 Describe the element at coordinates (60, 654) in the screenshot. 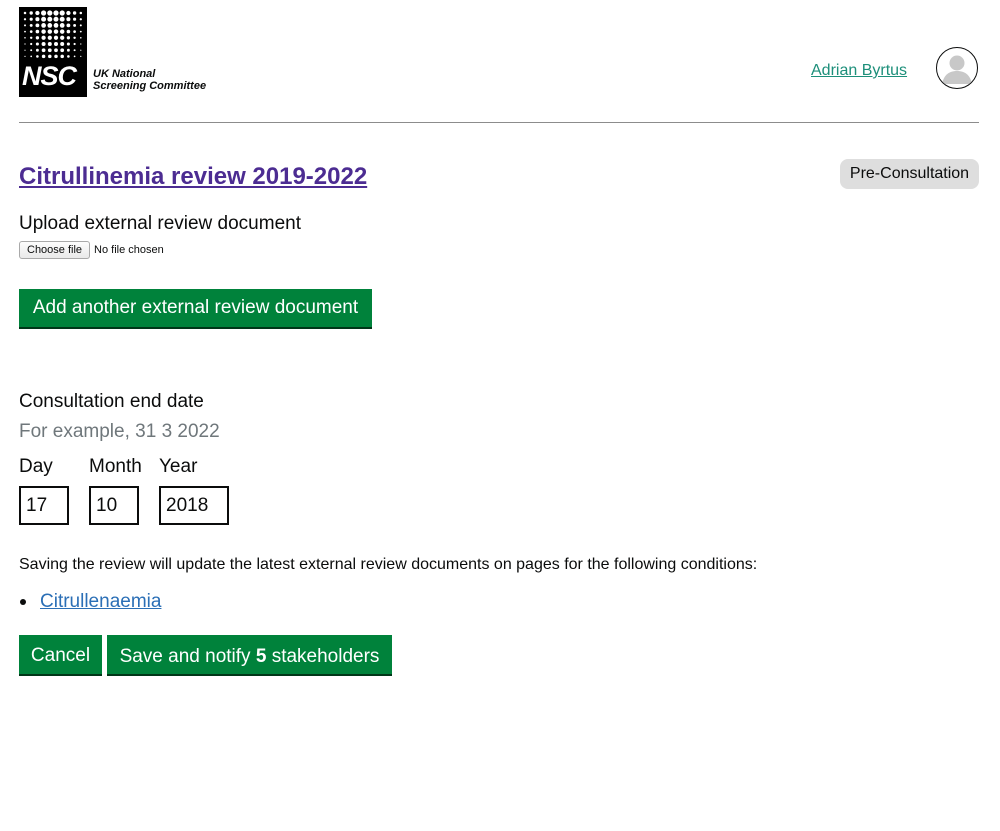

I see `cancel-button: Cancel` at that location.